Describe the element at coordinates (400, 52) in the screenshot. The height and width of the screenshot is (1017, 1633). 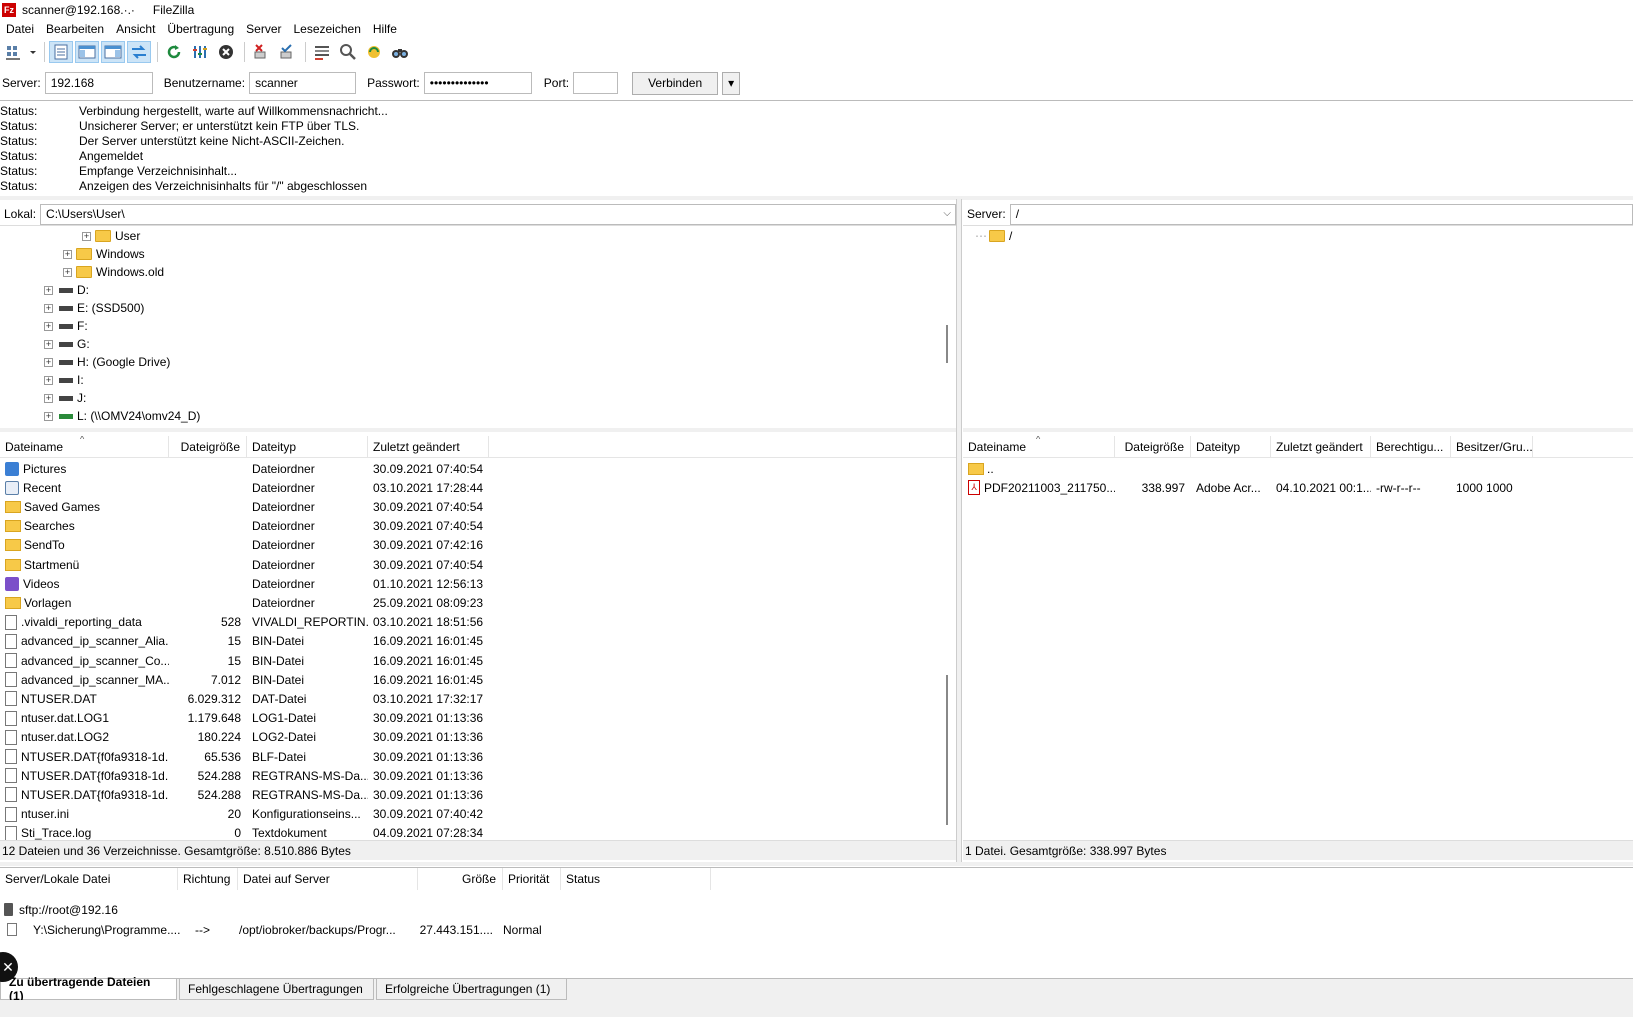
I see `search-icon` at that location.